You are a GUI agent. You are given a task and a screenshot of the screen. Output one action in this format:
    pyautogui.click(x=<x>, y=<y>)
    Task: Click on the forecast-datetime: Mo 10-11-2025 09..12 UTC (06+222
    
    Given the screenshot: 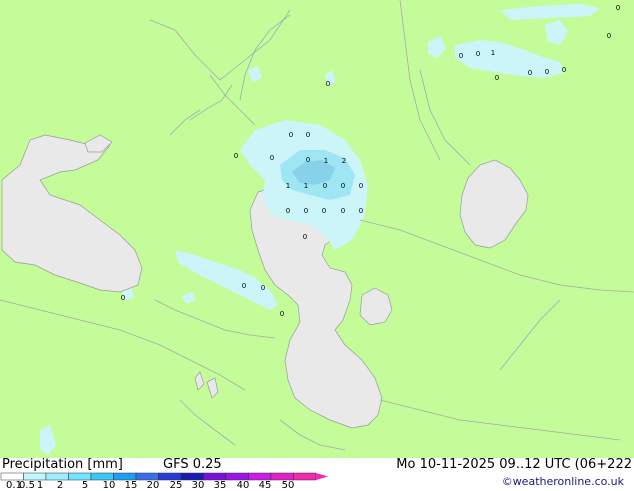 What is the action you would take?
    pyautogui.click(x=514, y=464)
    